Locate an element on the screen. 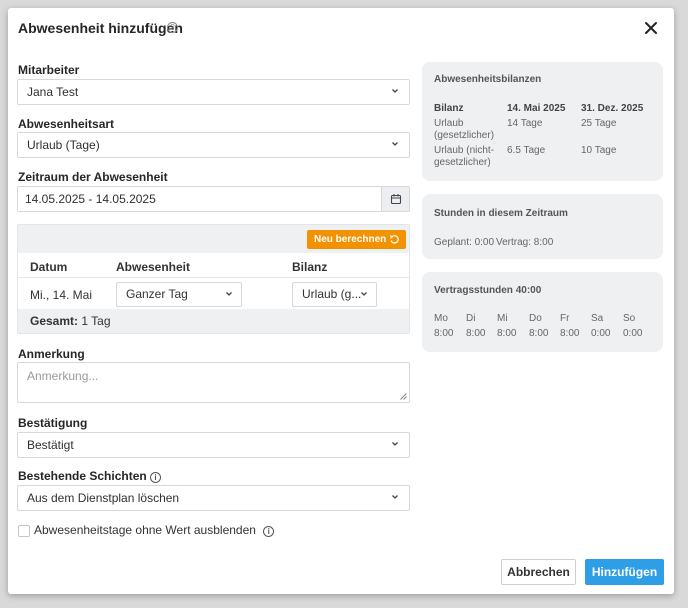 The width and height of the screenshot is (688, 608). hours-card-title: Stunden in diesem Zeitraum is located at coordinates (501, 213).